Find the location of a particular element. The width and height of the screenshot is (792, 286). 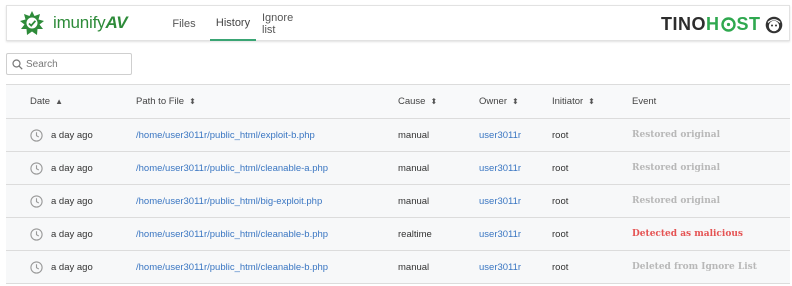

column-header-initiator: Initiator ⬍ is located at coordinates (573, 101).